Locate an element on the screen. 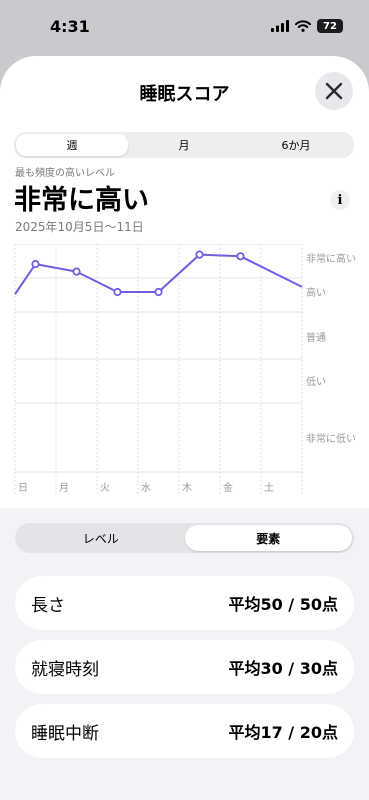 The image size is (369, 800). close-icon is located at coordinates (334, 91).